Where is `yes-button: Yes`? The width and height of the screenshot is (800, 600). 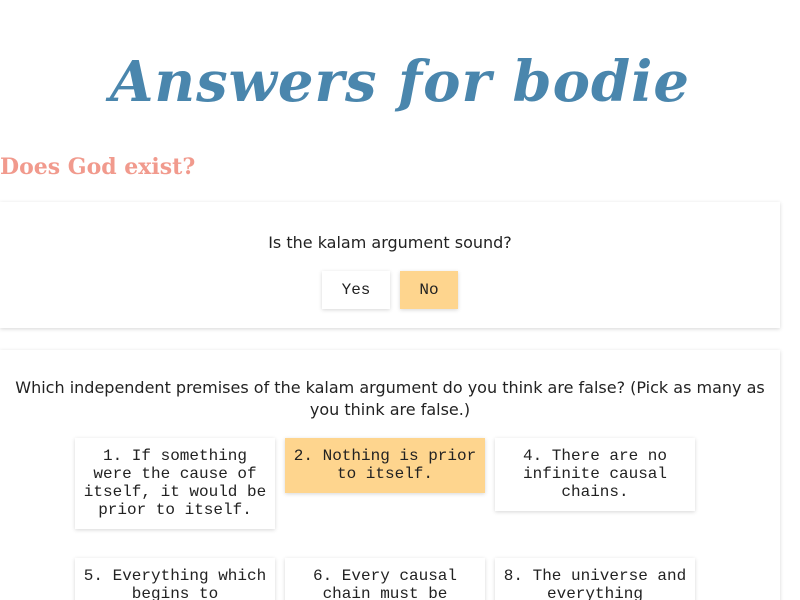
yes-button: Yes is located at coordinates (356, 290).